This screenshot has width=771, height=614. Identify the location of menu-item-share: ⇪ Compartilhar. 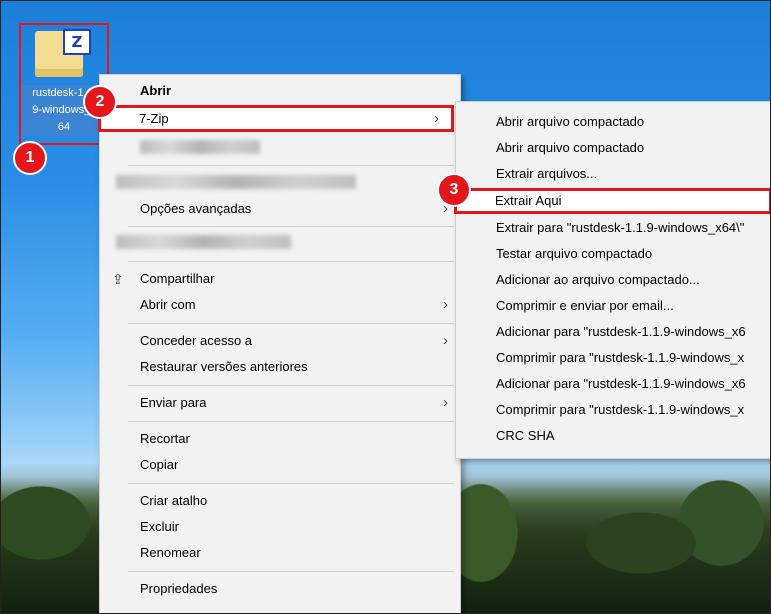
(280, 279).